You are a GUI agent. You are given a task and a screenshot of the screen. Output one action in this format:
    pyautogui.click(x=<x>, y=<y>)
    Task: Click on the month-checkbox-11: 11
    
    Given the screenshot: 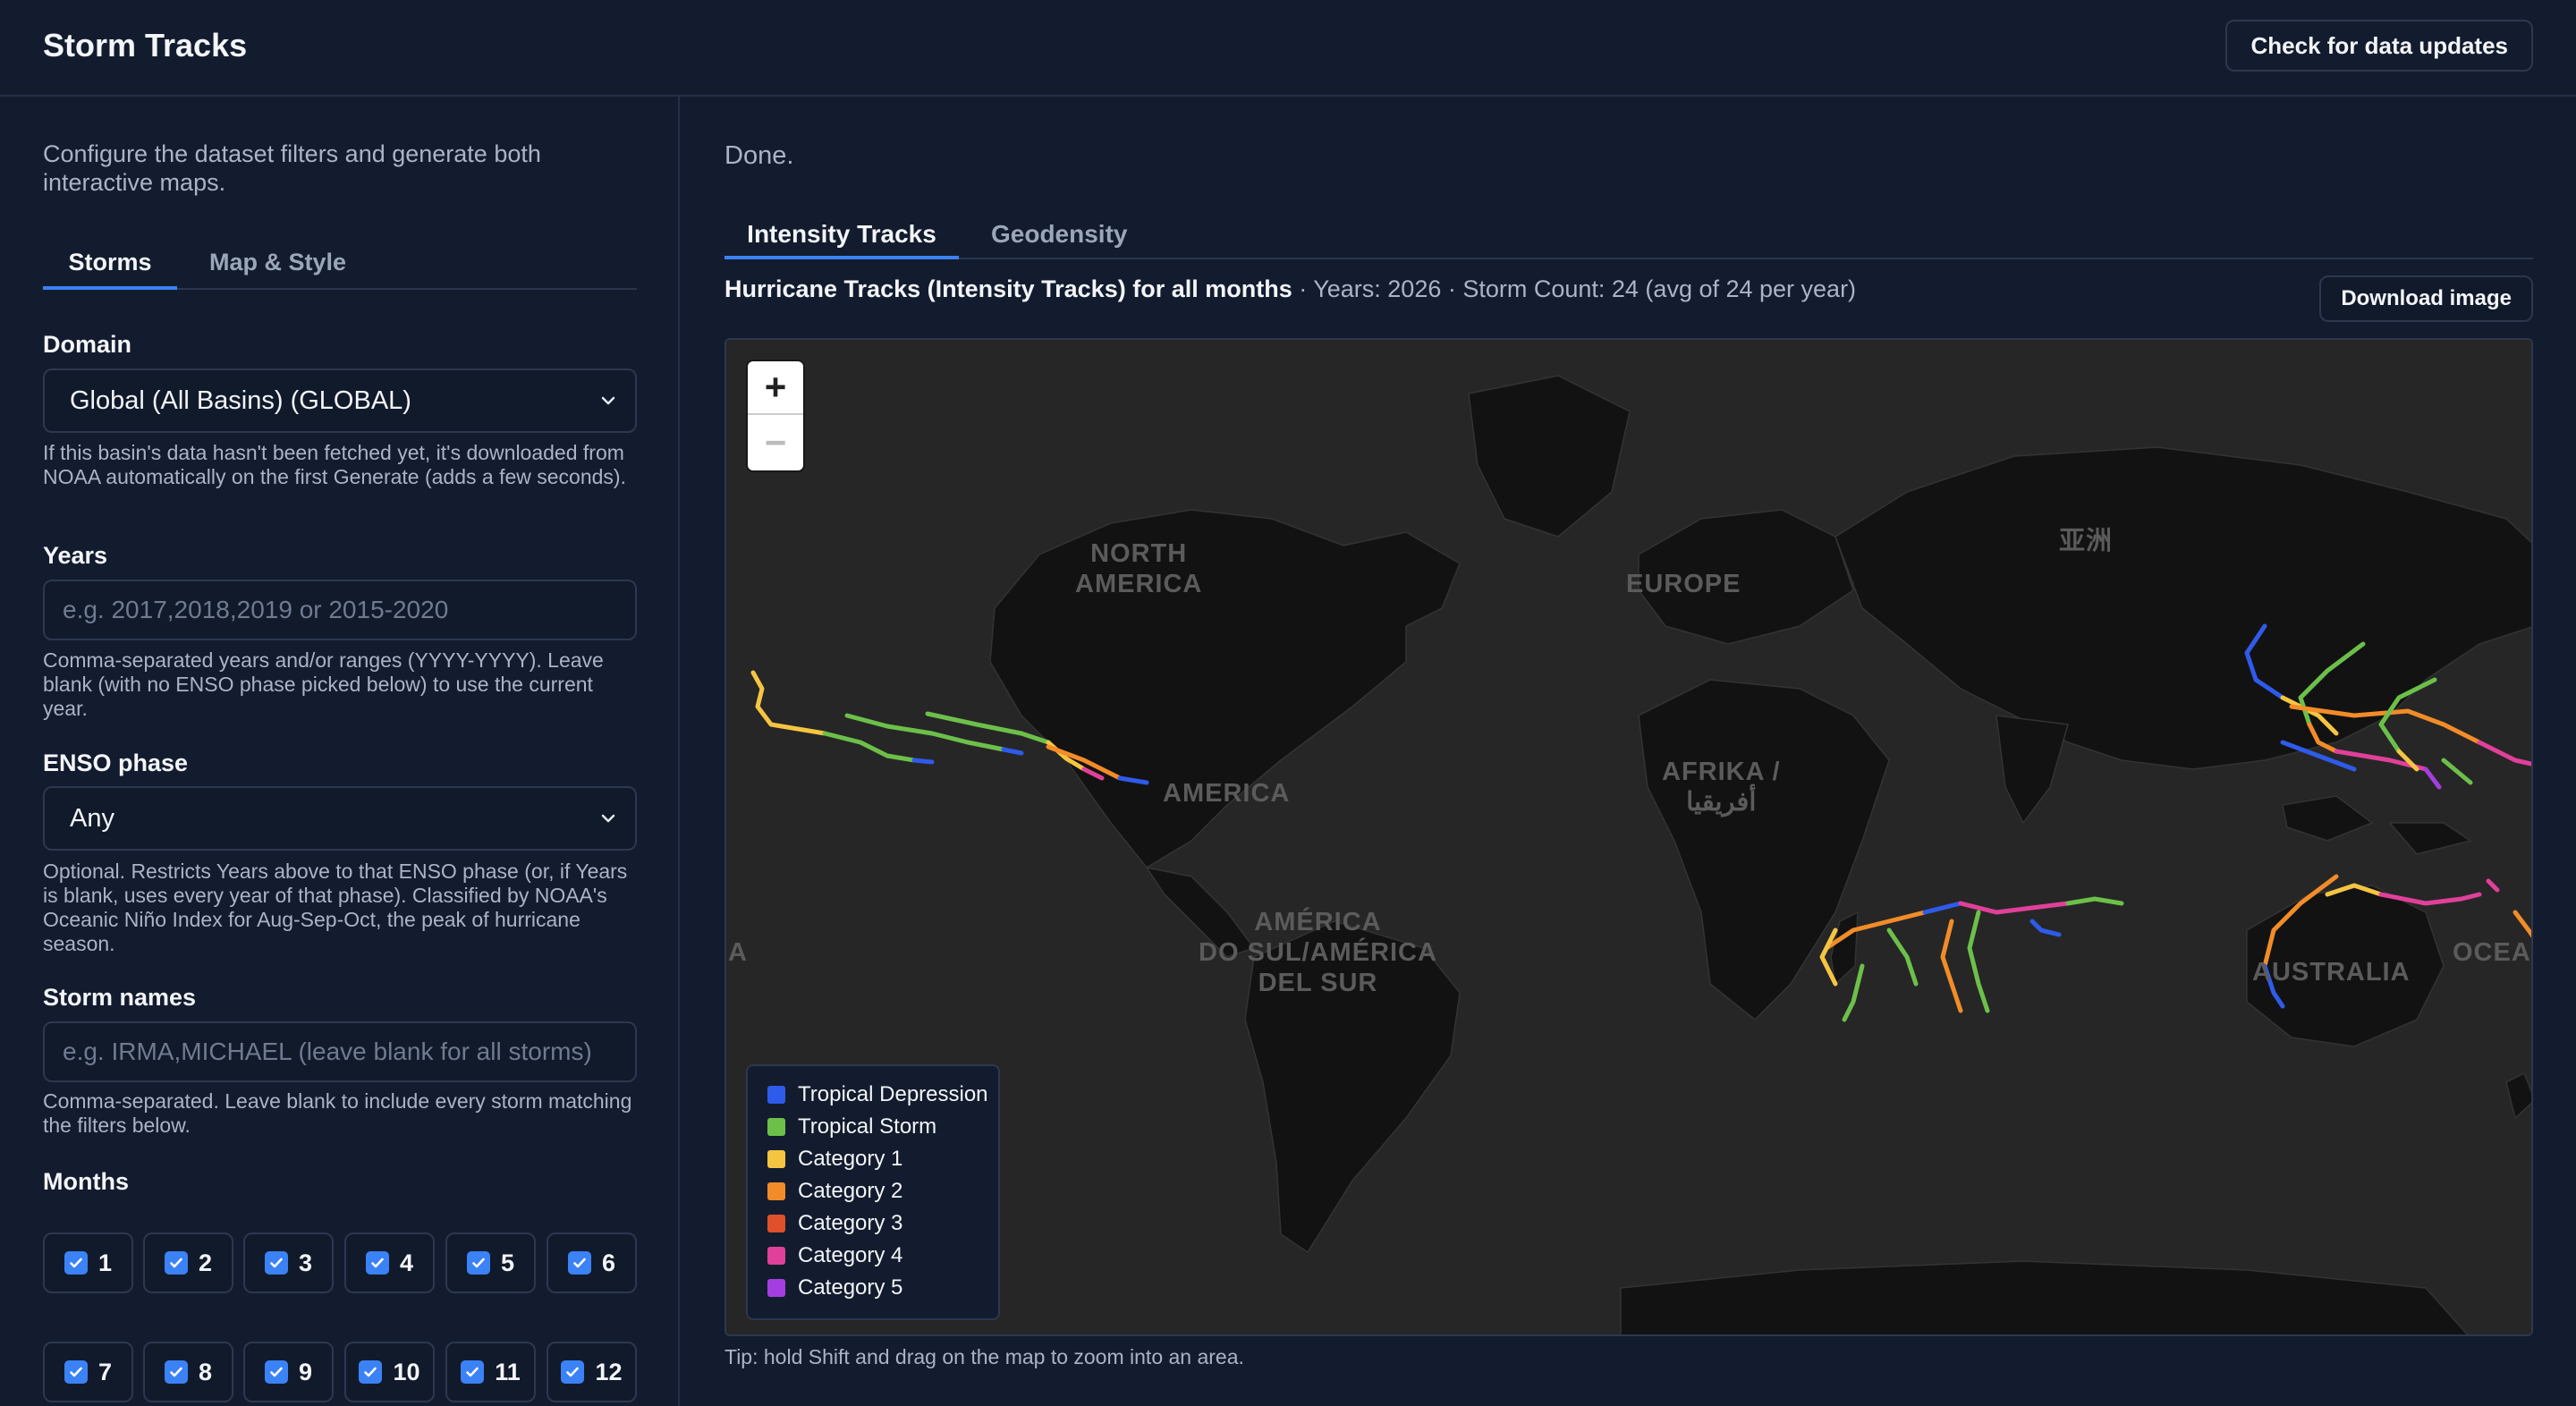 What is the action you would take?
    pyautogui.click(x=490, y=1372)
    